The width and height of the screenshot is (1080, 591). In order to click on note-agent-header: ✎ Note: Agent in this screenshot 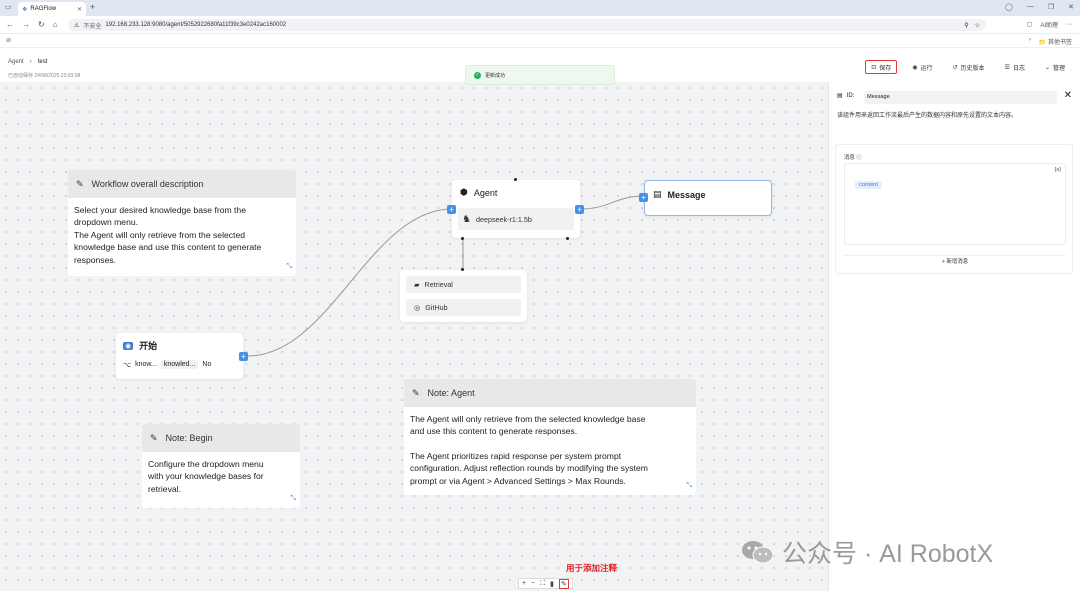, I will do `click(550, 393)`.